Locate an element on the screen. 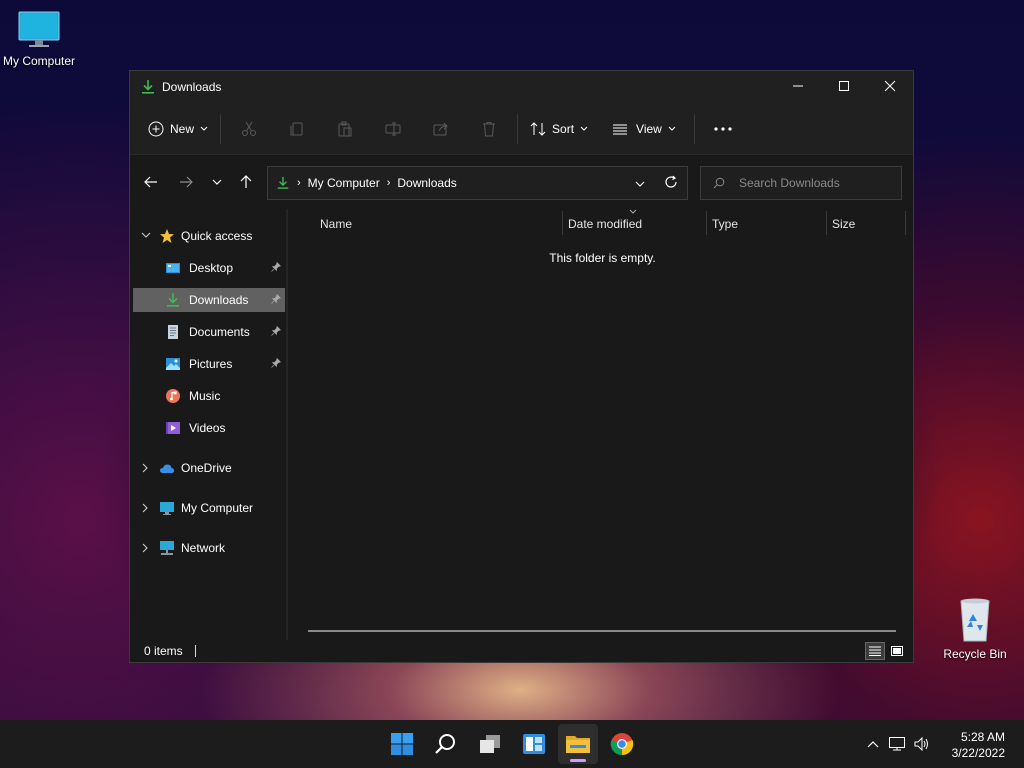 The height and width of the screenshot is (768, 1024). maximize-button is located at coordinates (844, 86).